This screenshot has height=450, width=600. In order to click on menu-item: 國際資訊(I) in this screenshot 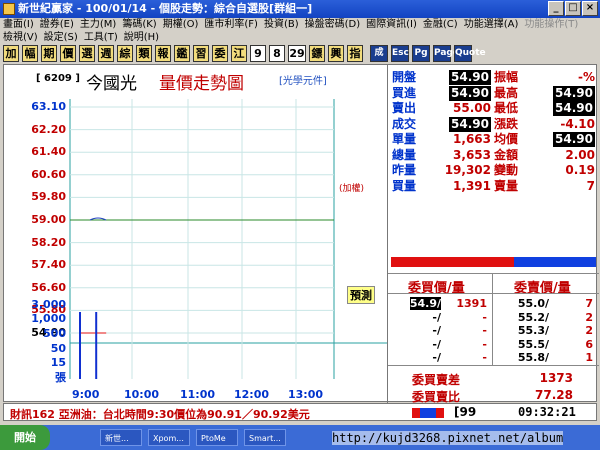, I will do `click(391, 25)`.